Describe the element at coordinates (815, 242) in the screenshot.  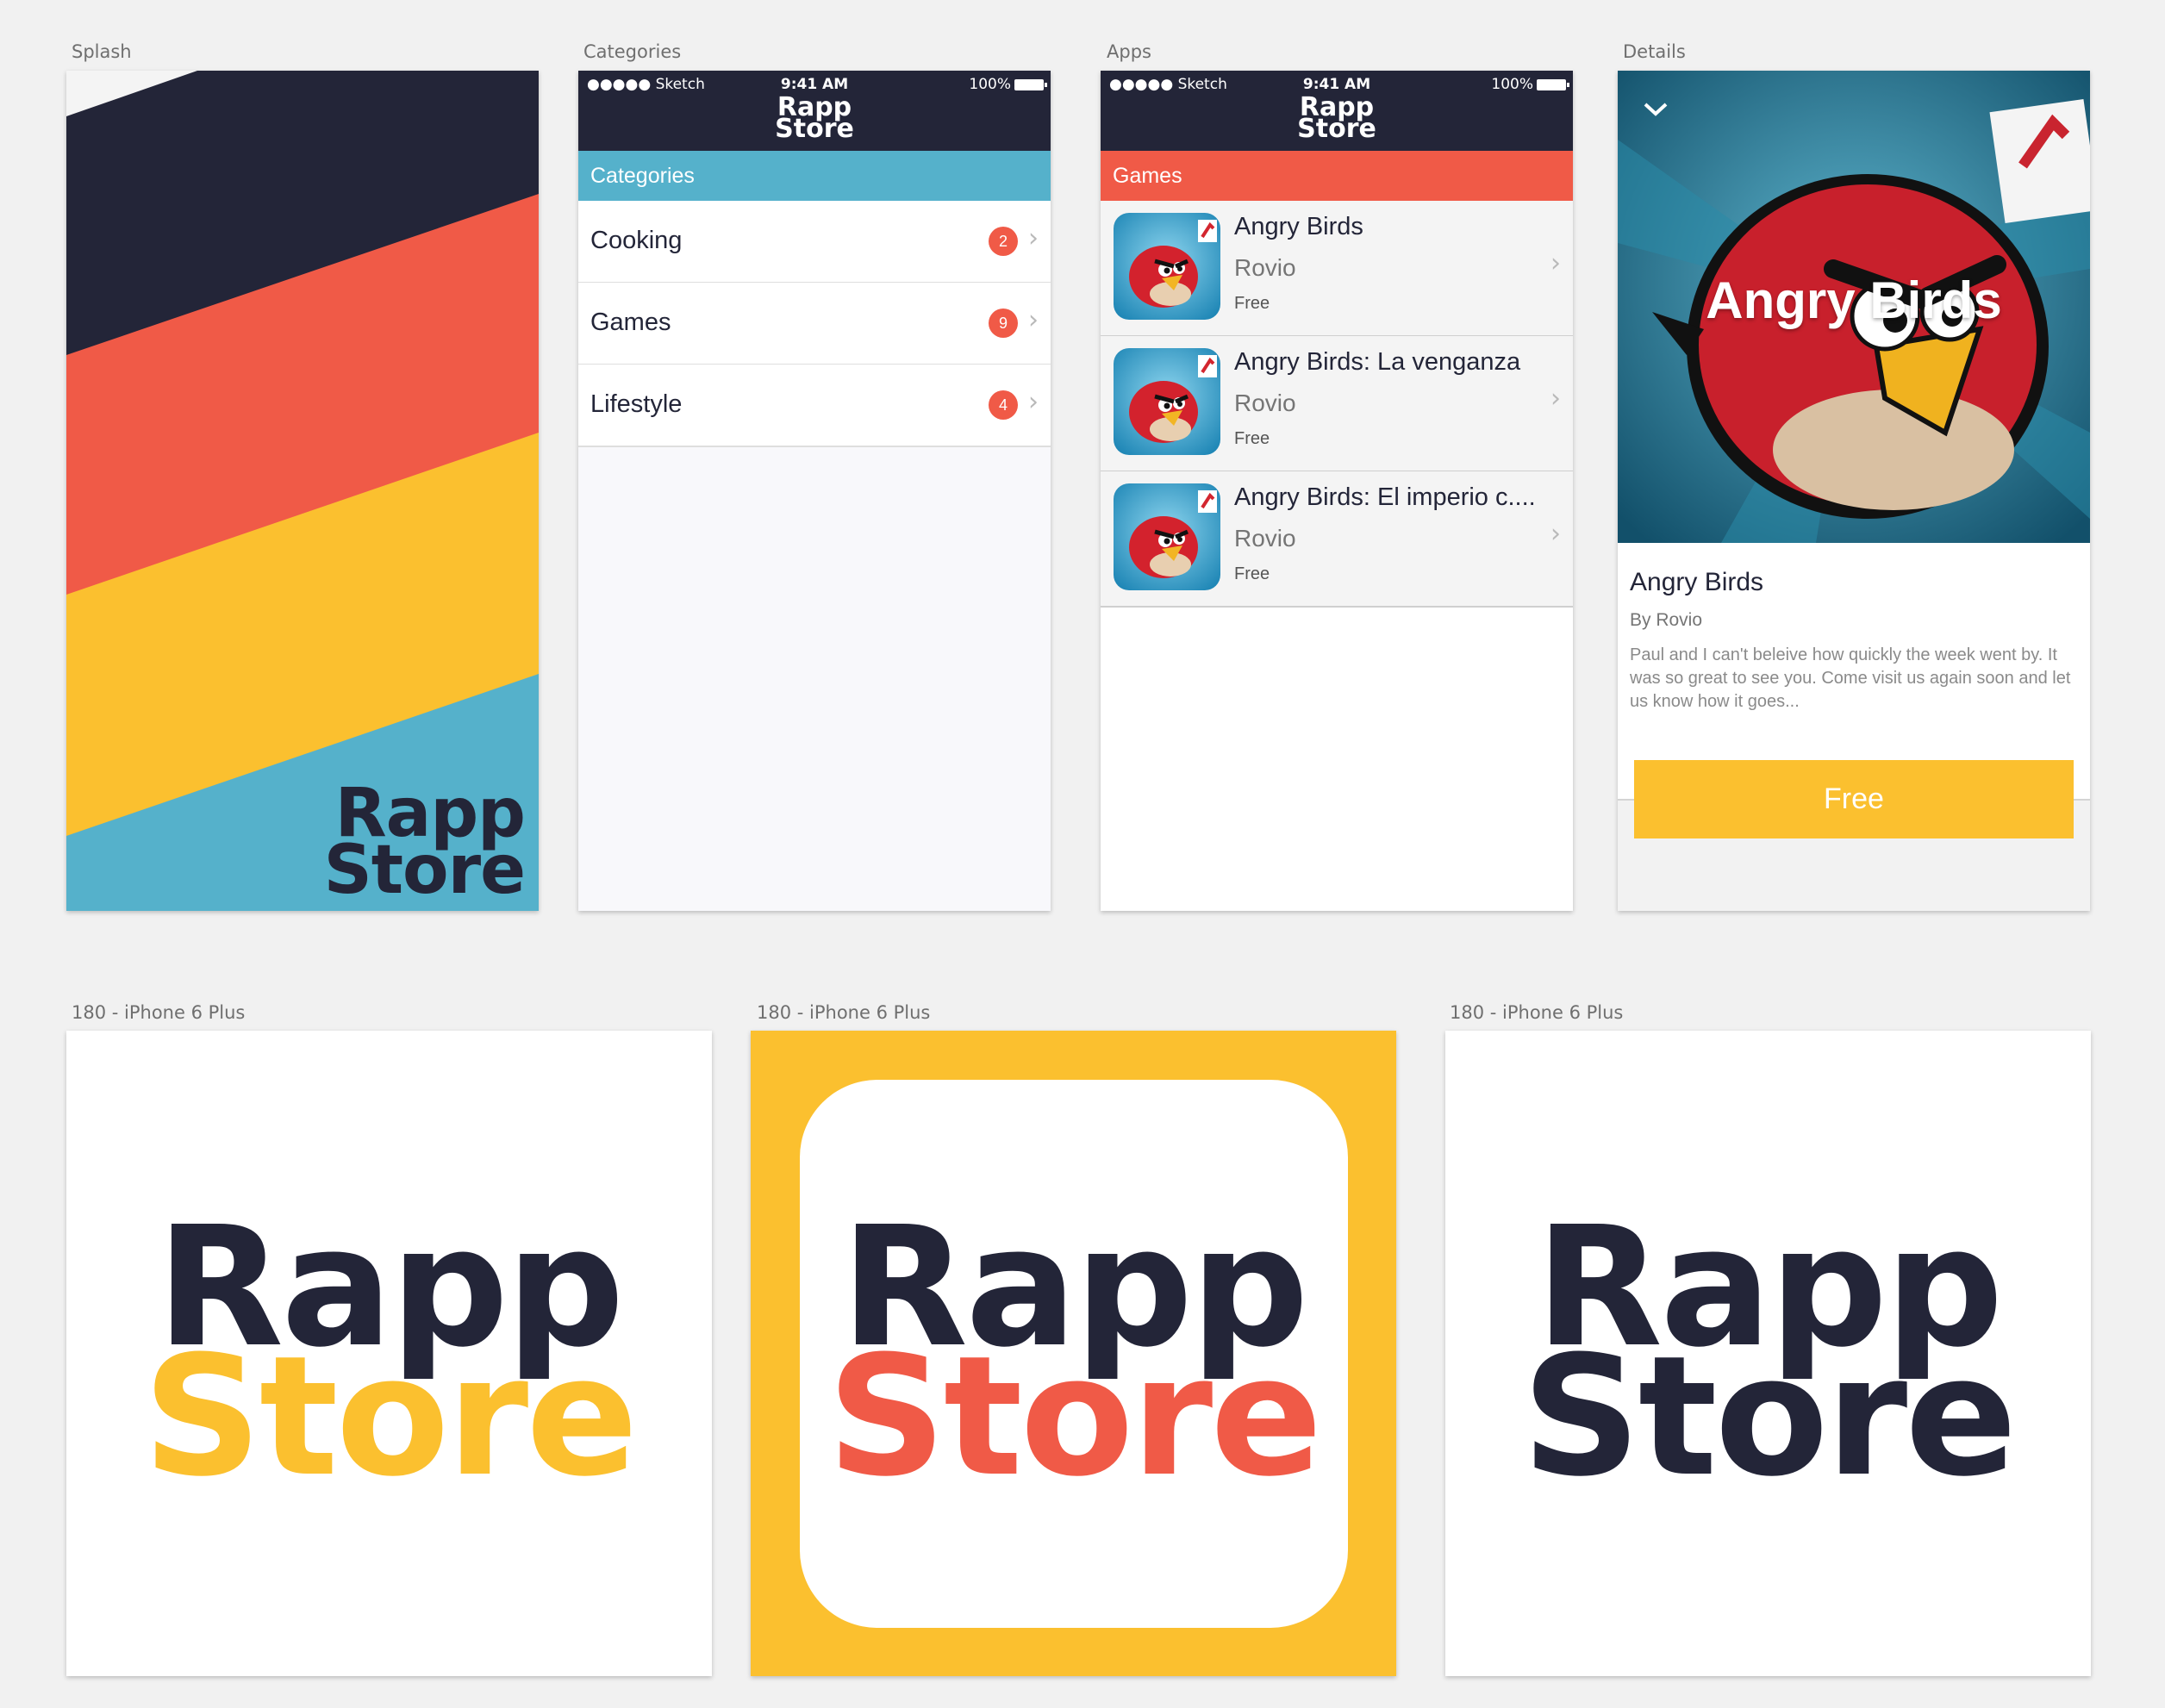
I see `category-row-cooking: Cooking 2 ›` at that location.